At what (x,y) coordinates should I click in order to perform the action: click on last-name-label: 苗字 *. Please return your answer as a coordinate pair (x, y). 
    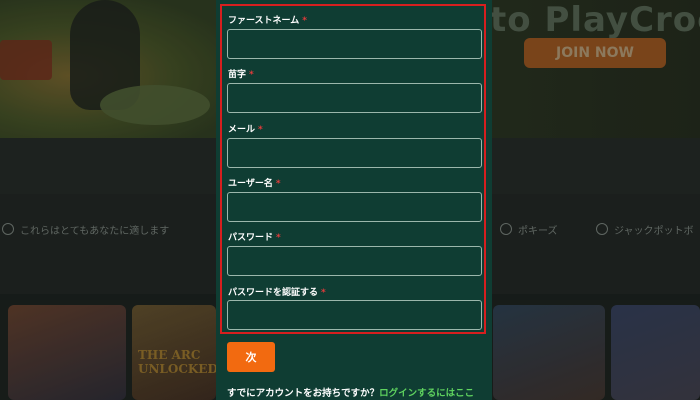
    Looking at the image, I should click on (241, 73).